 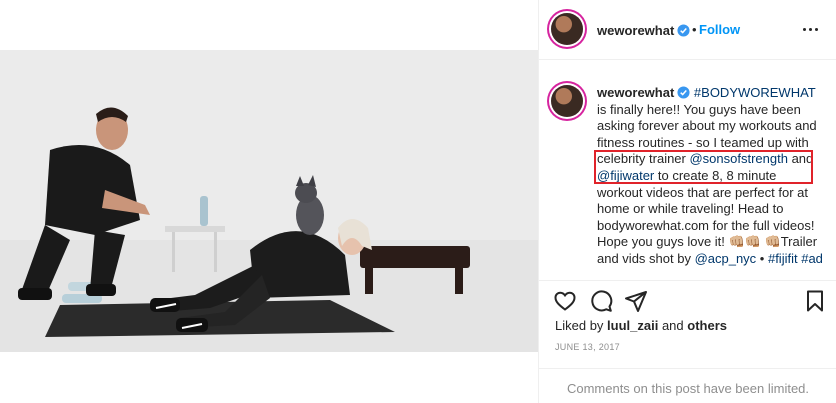 I want to click on share-icon, so click(x=636, y=301).